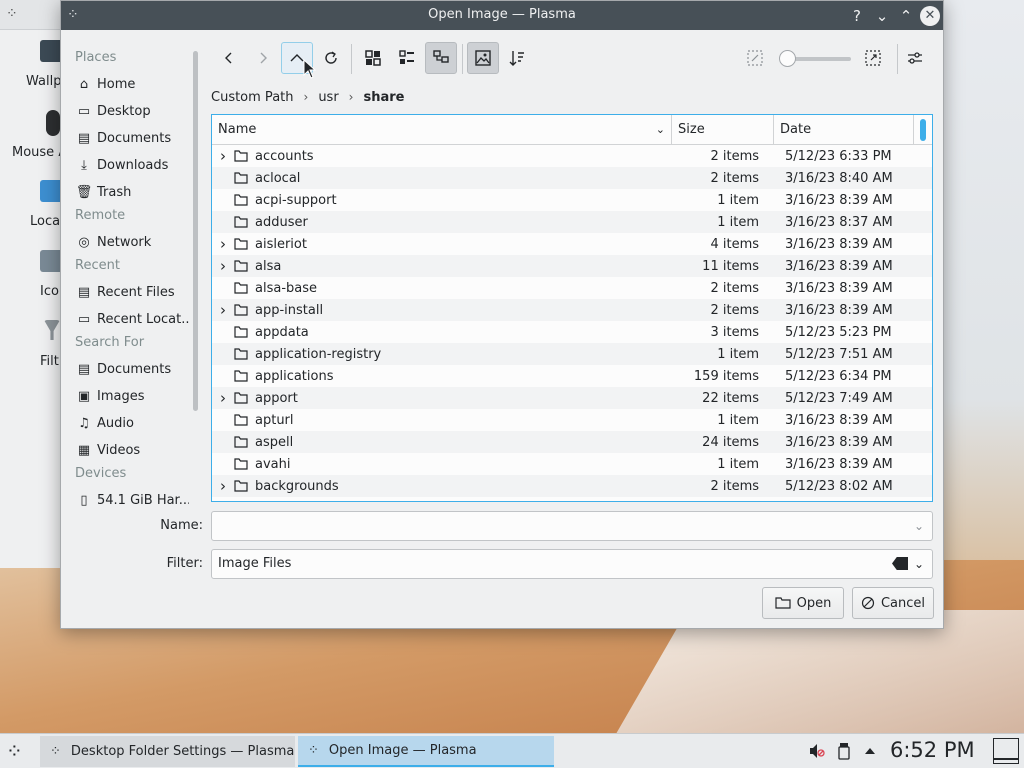  What do you see at coordinates (839, 310) in the screenshot?
I see `file-date: 3/16/23 8:39 AM` at bounding box center [839, 310].